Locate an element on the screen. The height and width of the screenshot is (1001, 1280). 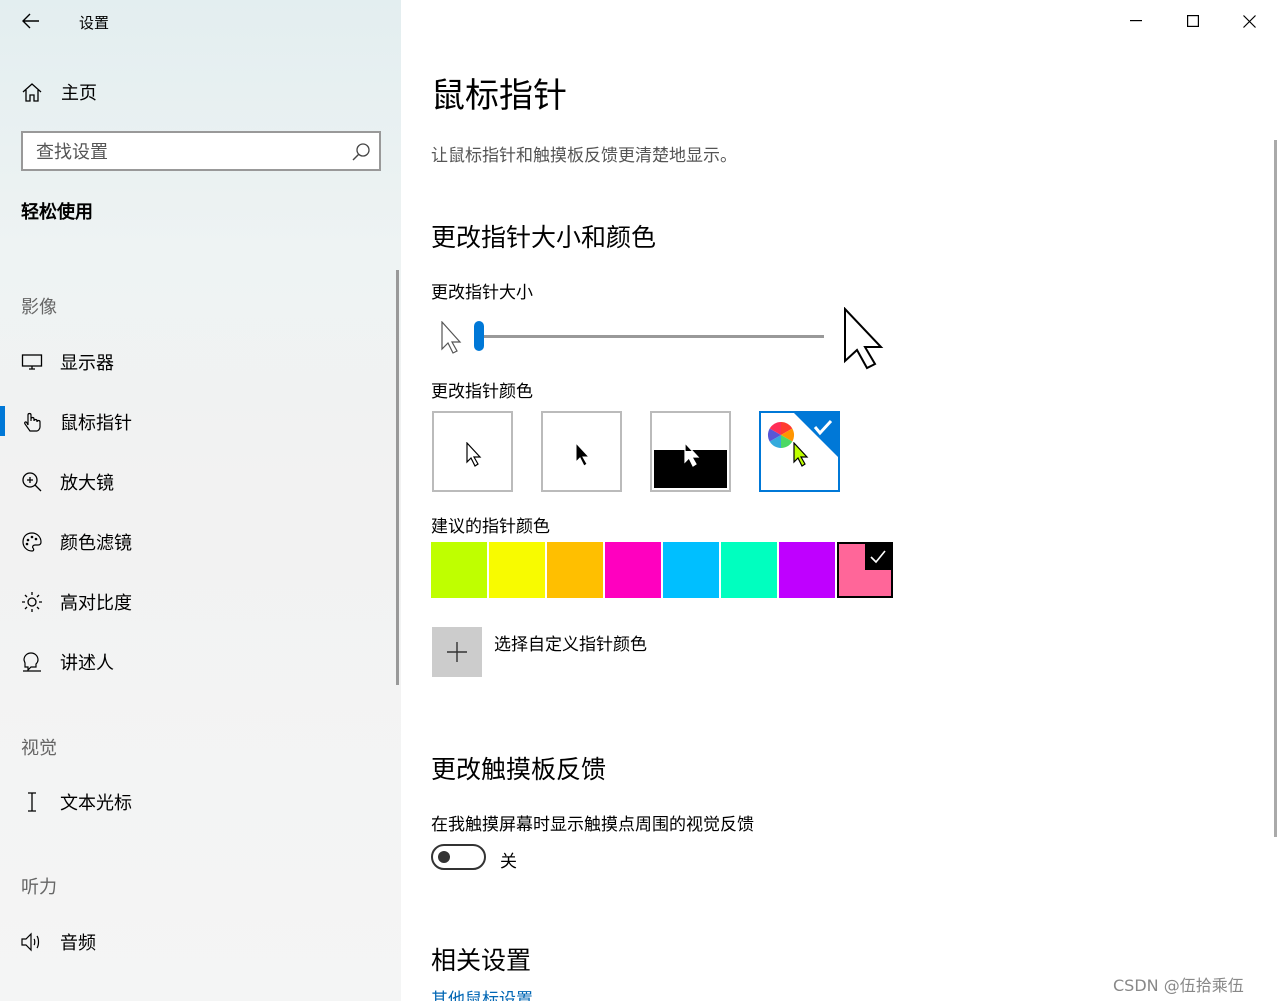
maximize-button is located at coordinates (1192, 21).